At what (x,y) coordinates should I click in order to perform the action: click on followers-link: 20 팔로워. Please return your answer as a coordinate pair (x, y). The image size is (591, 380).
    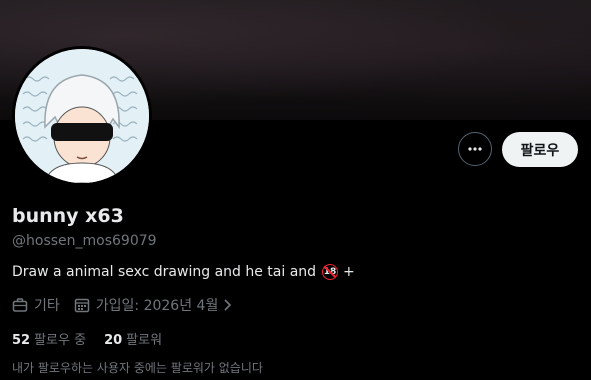
    Looking at the image, I should click on (133, 338).